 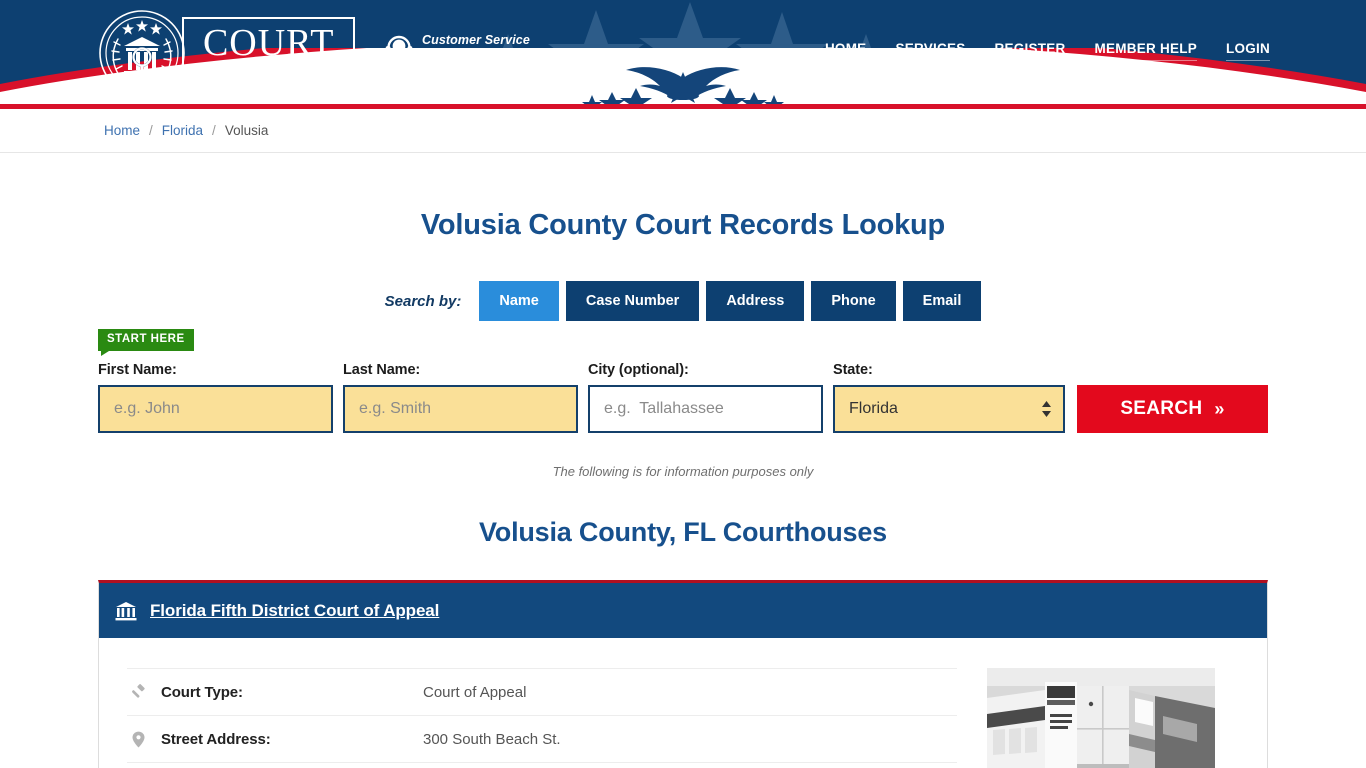 I want to click on first-name-input, so click(x=215, y=409).